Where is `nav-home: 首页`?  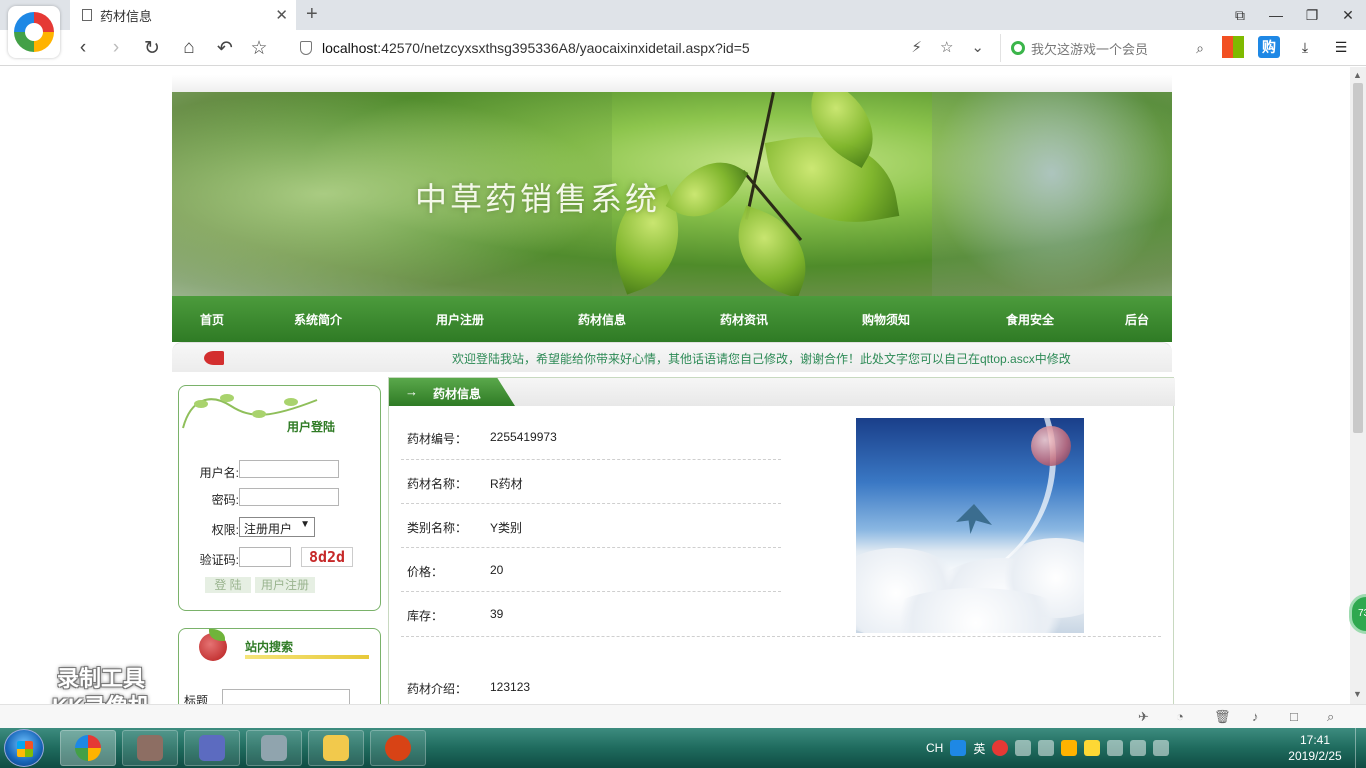 nav-home: 首页 is located at coordinates (212, 319).